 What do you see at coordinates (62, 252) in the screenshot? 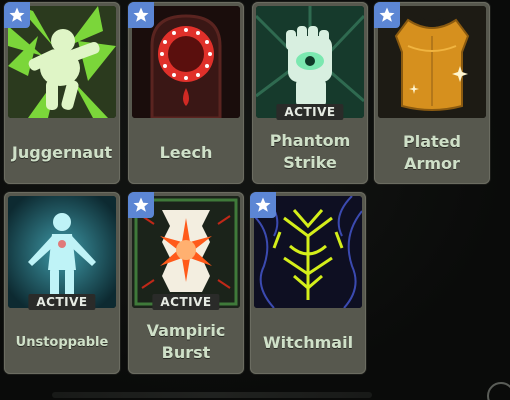
I see `unstoppable-icon` at bounding box center [62, 252].